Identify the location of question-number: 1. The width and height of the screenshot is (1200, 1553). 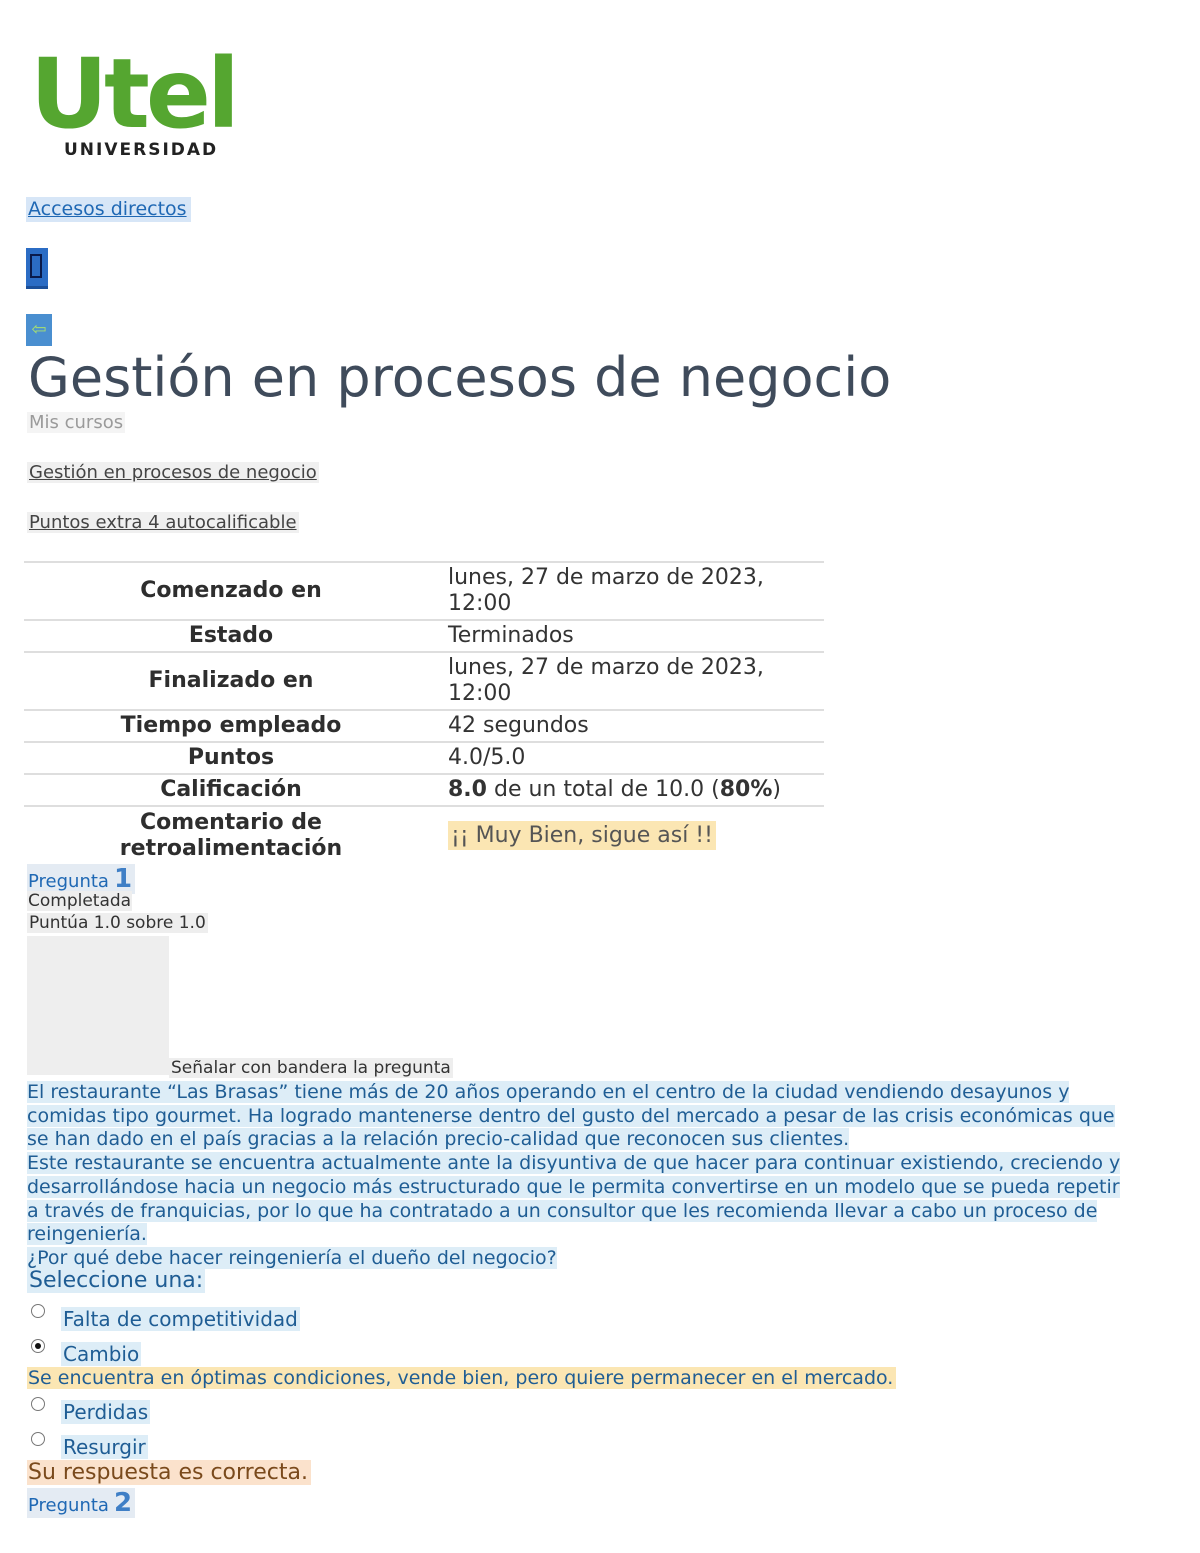
(123, 879).